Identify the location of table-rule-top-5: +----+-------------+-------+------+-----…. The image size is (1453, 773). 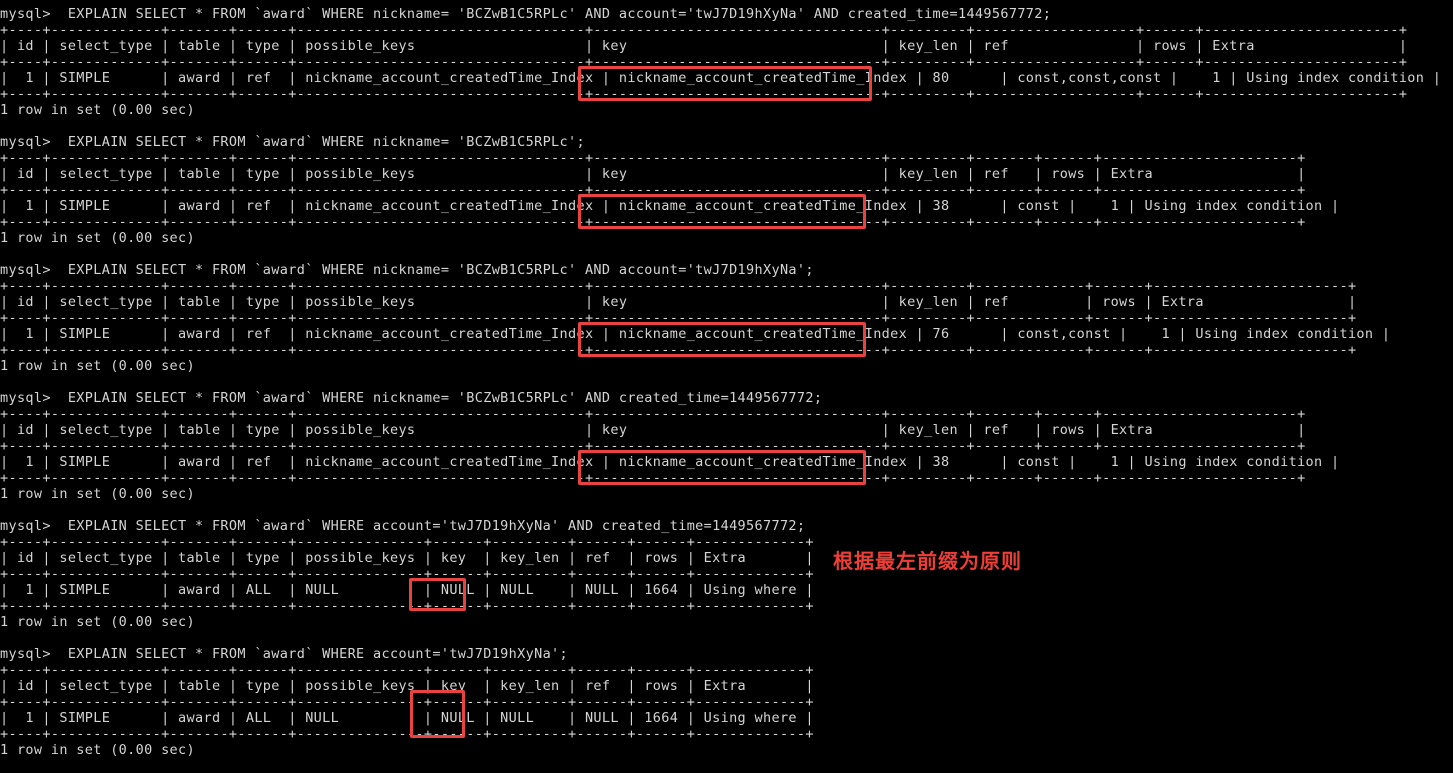
(407, 542).